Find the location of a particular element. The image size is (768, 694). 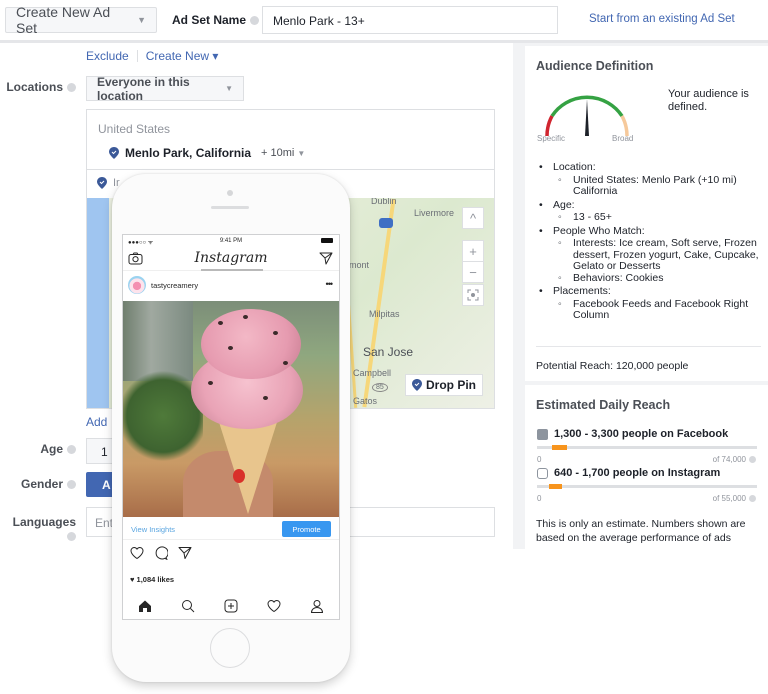

instagram-tab-bar is located at coordinates (231, 605).